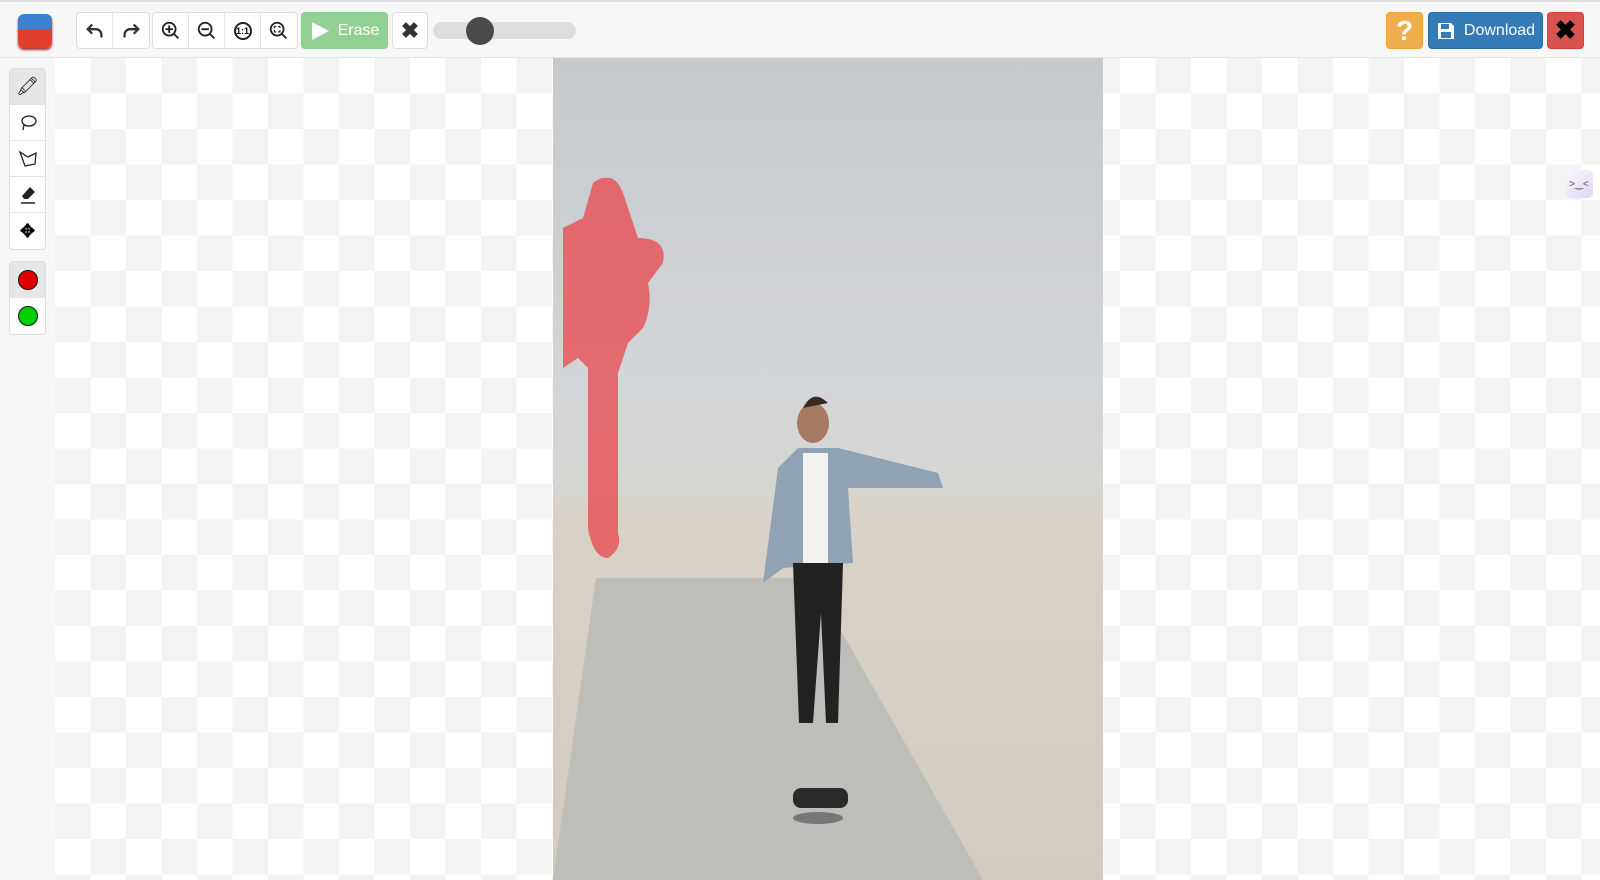  Describe the element at coordinates (504, 31) in the screenshot. I see `brush-size-slider` at that location.